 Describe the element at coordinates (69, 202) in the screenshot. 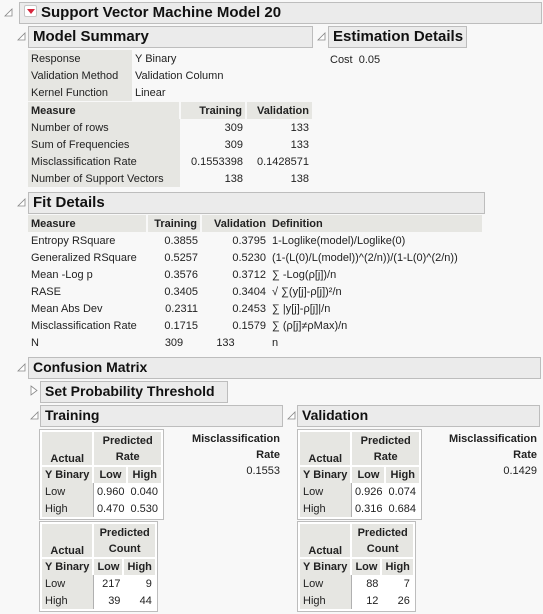

I see `fit-details-title: Fit Details` at that location.